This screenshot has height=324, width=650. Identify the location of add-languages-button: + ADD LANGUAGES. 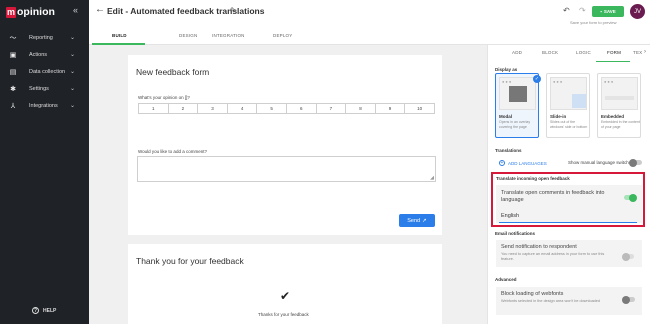
(523, 163).